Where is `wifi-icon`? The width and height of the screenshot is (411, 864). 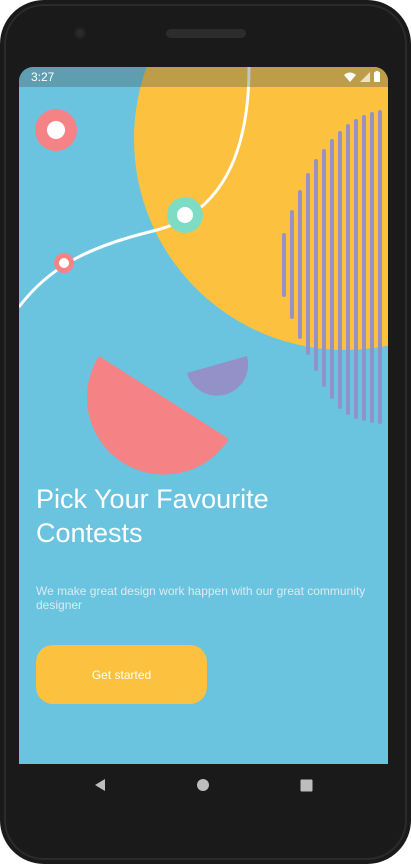
wifi-icon is located at coordinates (350, 77).